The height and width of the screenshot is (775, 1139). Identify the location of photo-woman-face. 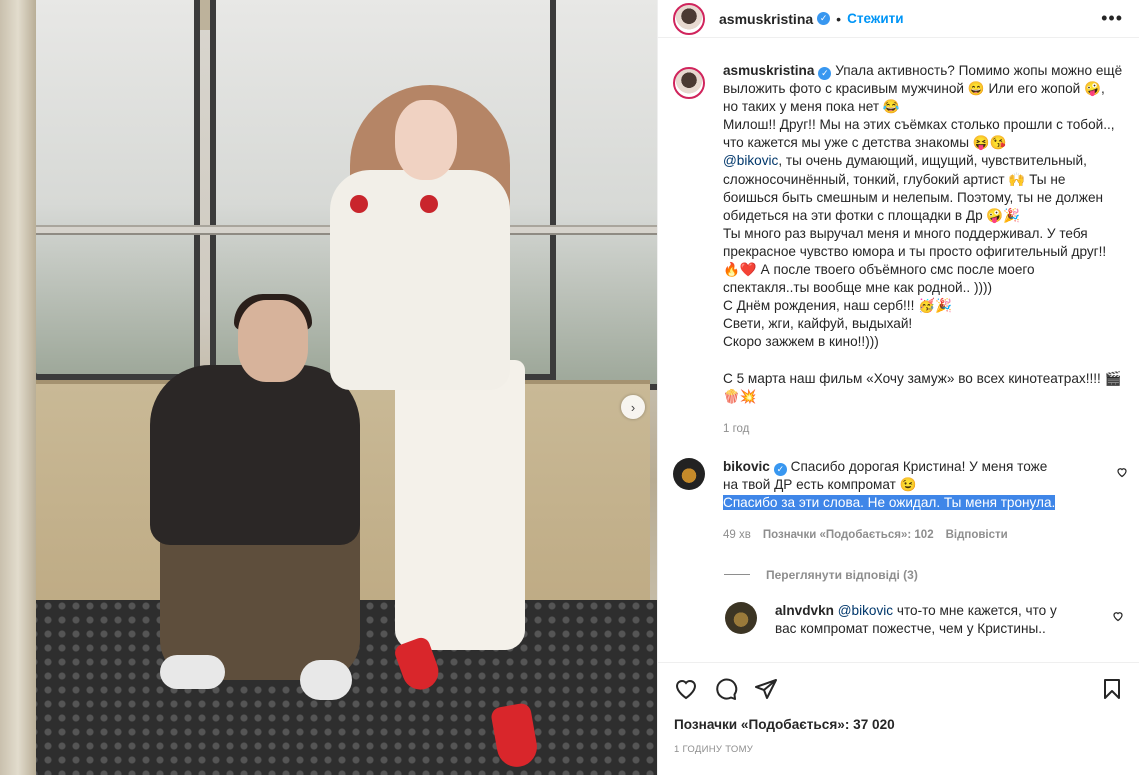
(426, 140).